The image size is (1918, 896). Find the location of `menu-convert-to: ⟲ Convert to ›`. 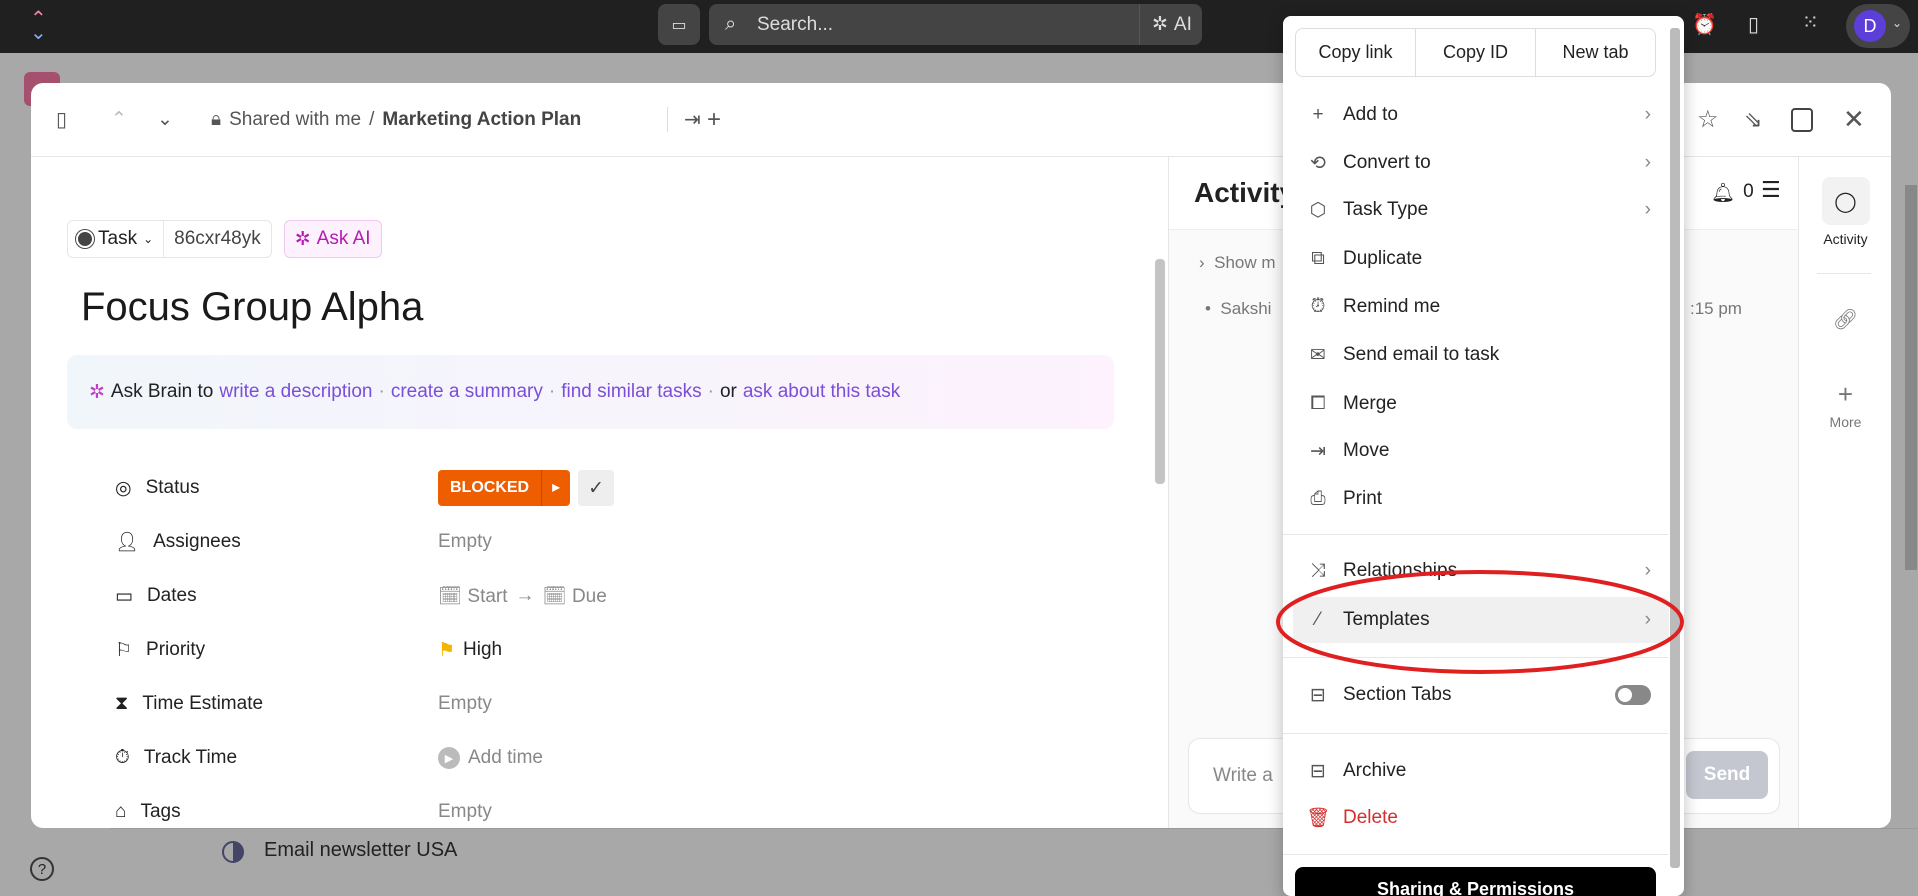

menu-convert-to: ⟲ Convert to › is located at coordinates (1481, 163).